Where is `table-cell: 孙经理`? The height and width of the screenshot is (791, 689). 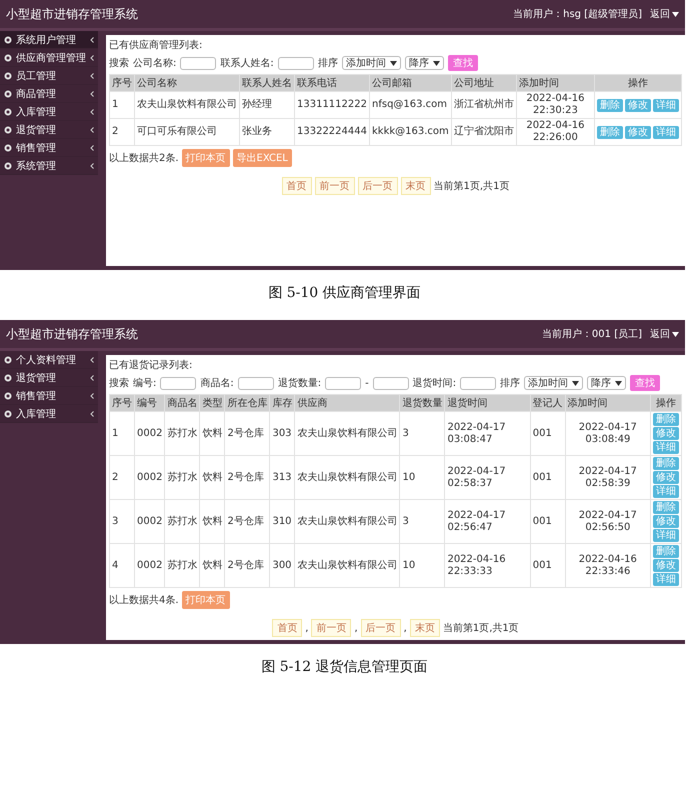 table-cell: 孙经理 is located at coordinates (267, 105).